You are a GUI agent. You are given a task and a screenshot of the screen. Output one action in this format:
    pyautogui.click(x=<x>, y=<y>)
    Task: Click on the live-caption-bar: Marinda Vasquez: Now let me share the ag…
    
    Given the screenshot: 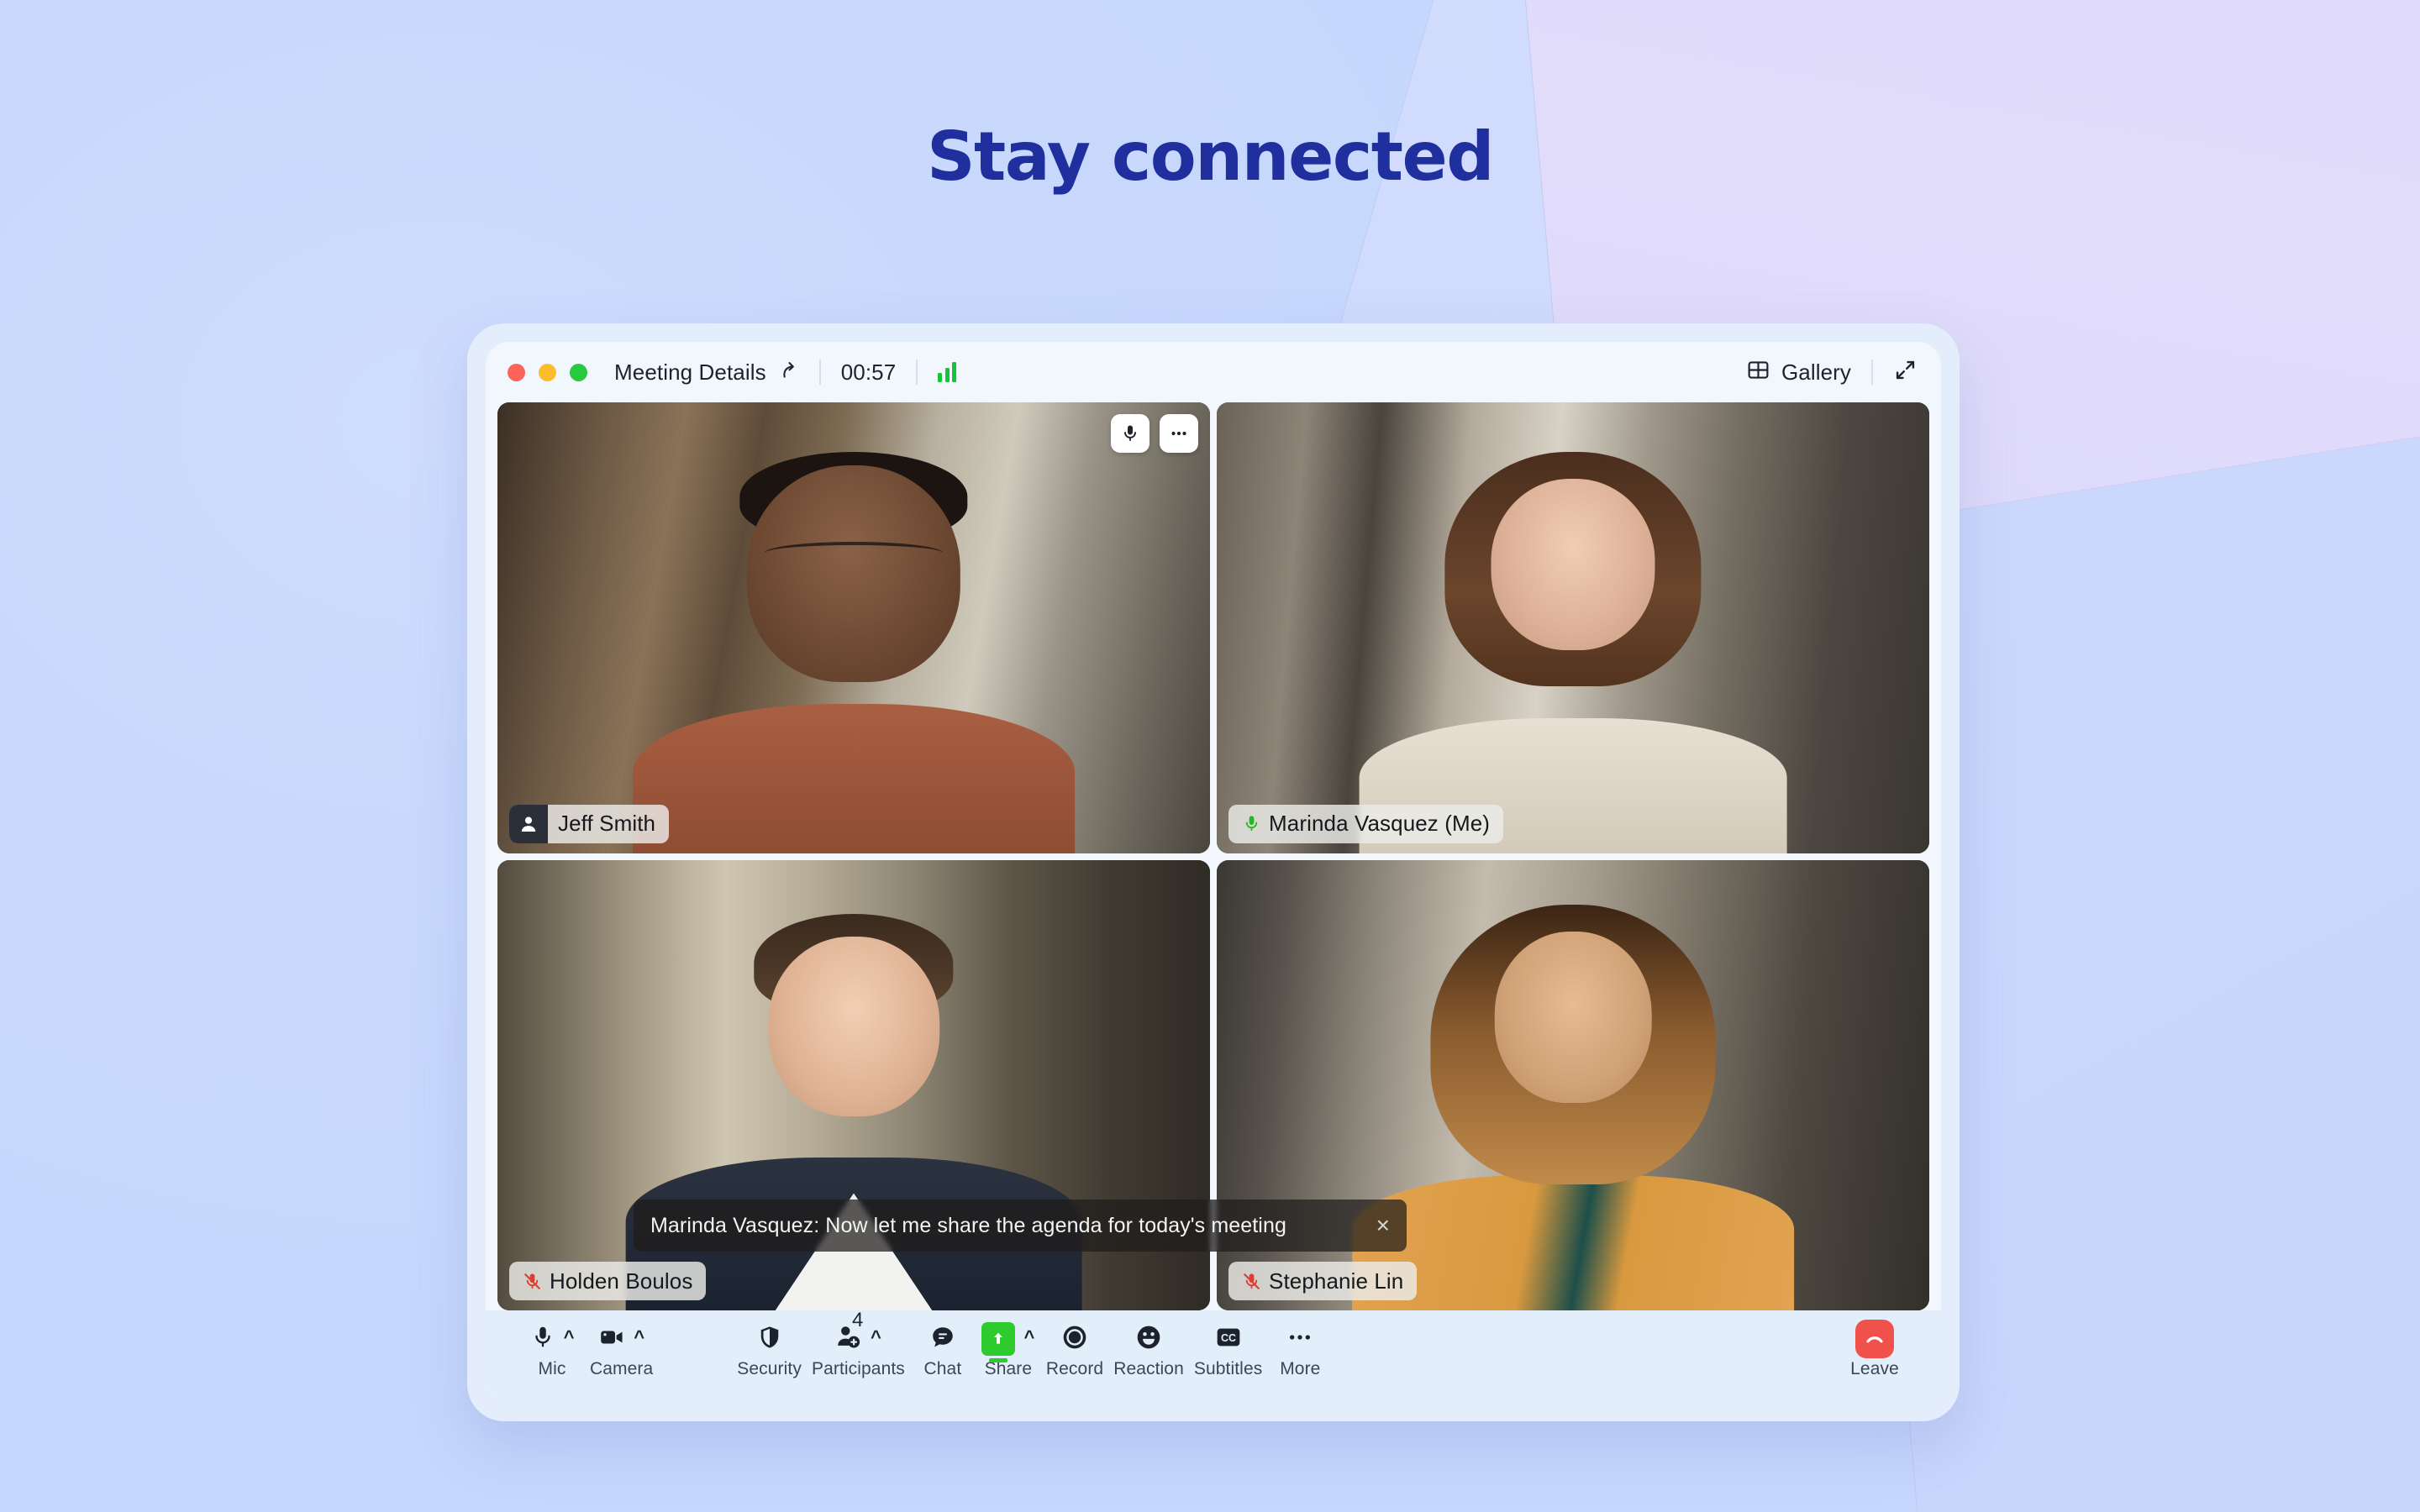 What is the action you would take?
    pyautogui.click(x=1021, y=1226)
    